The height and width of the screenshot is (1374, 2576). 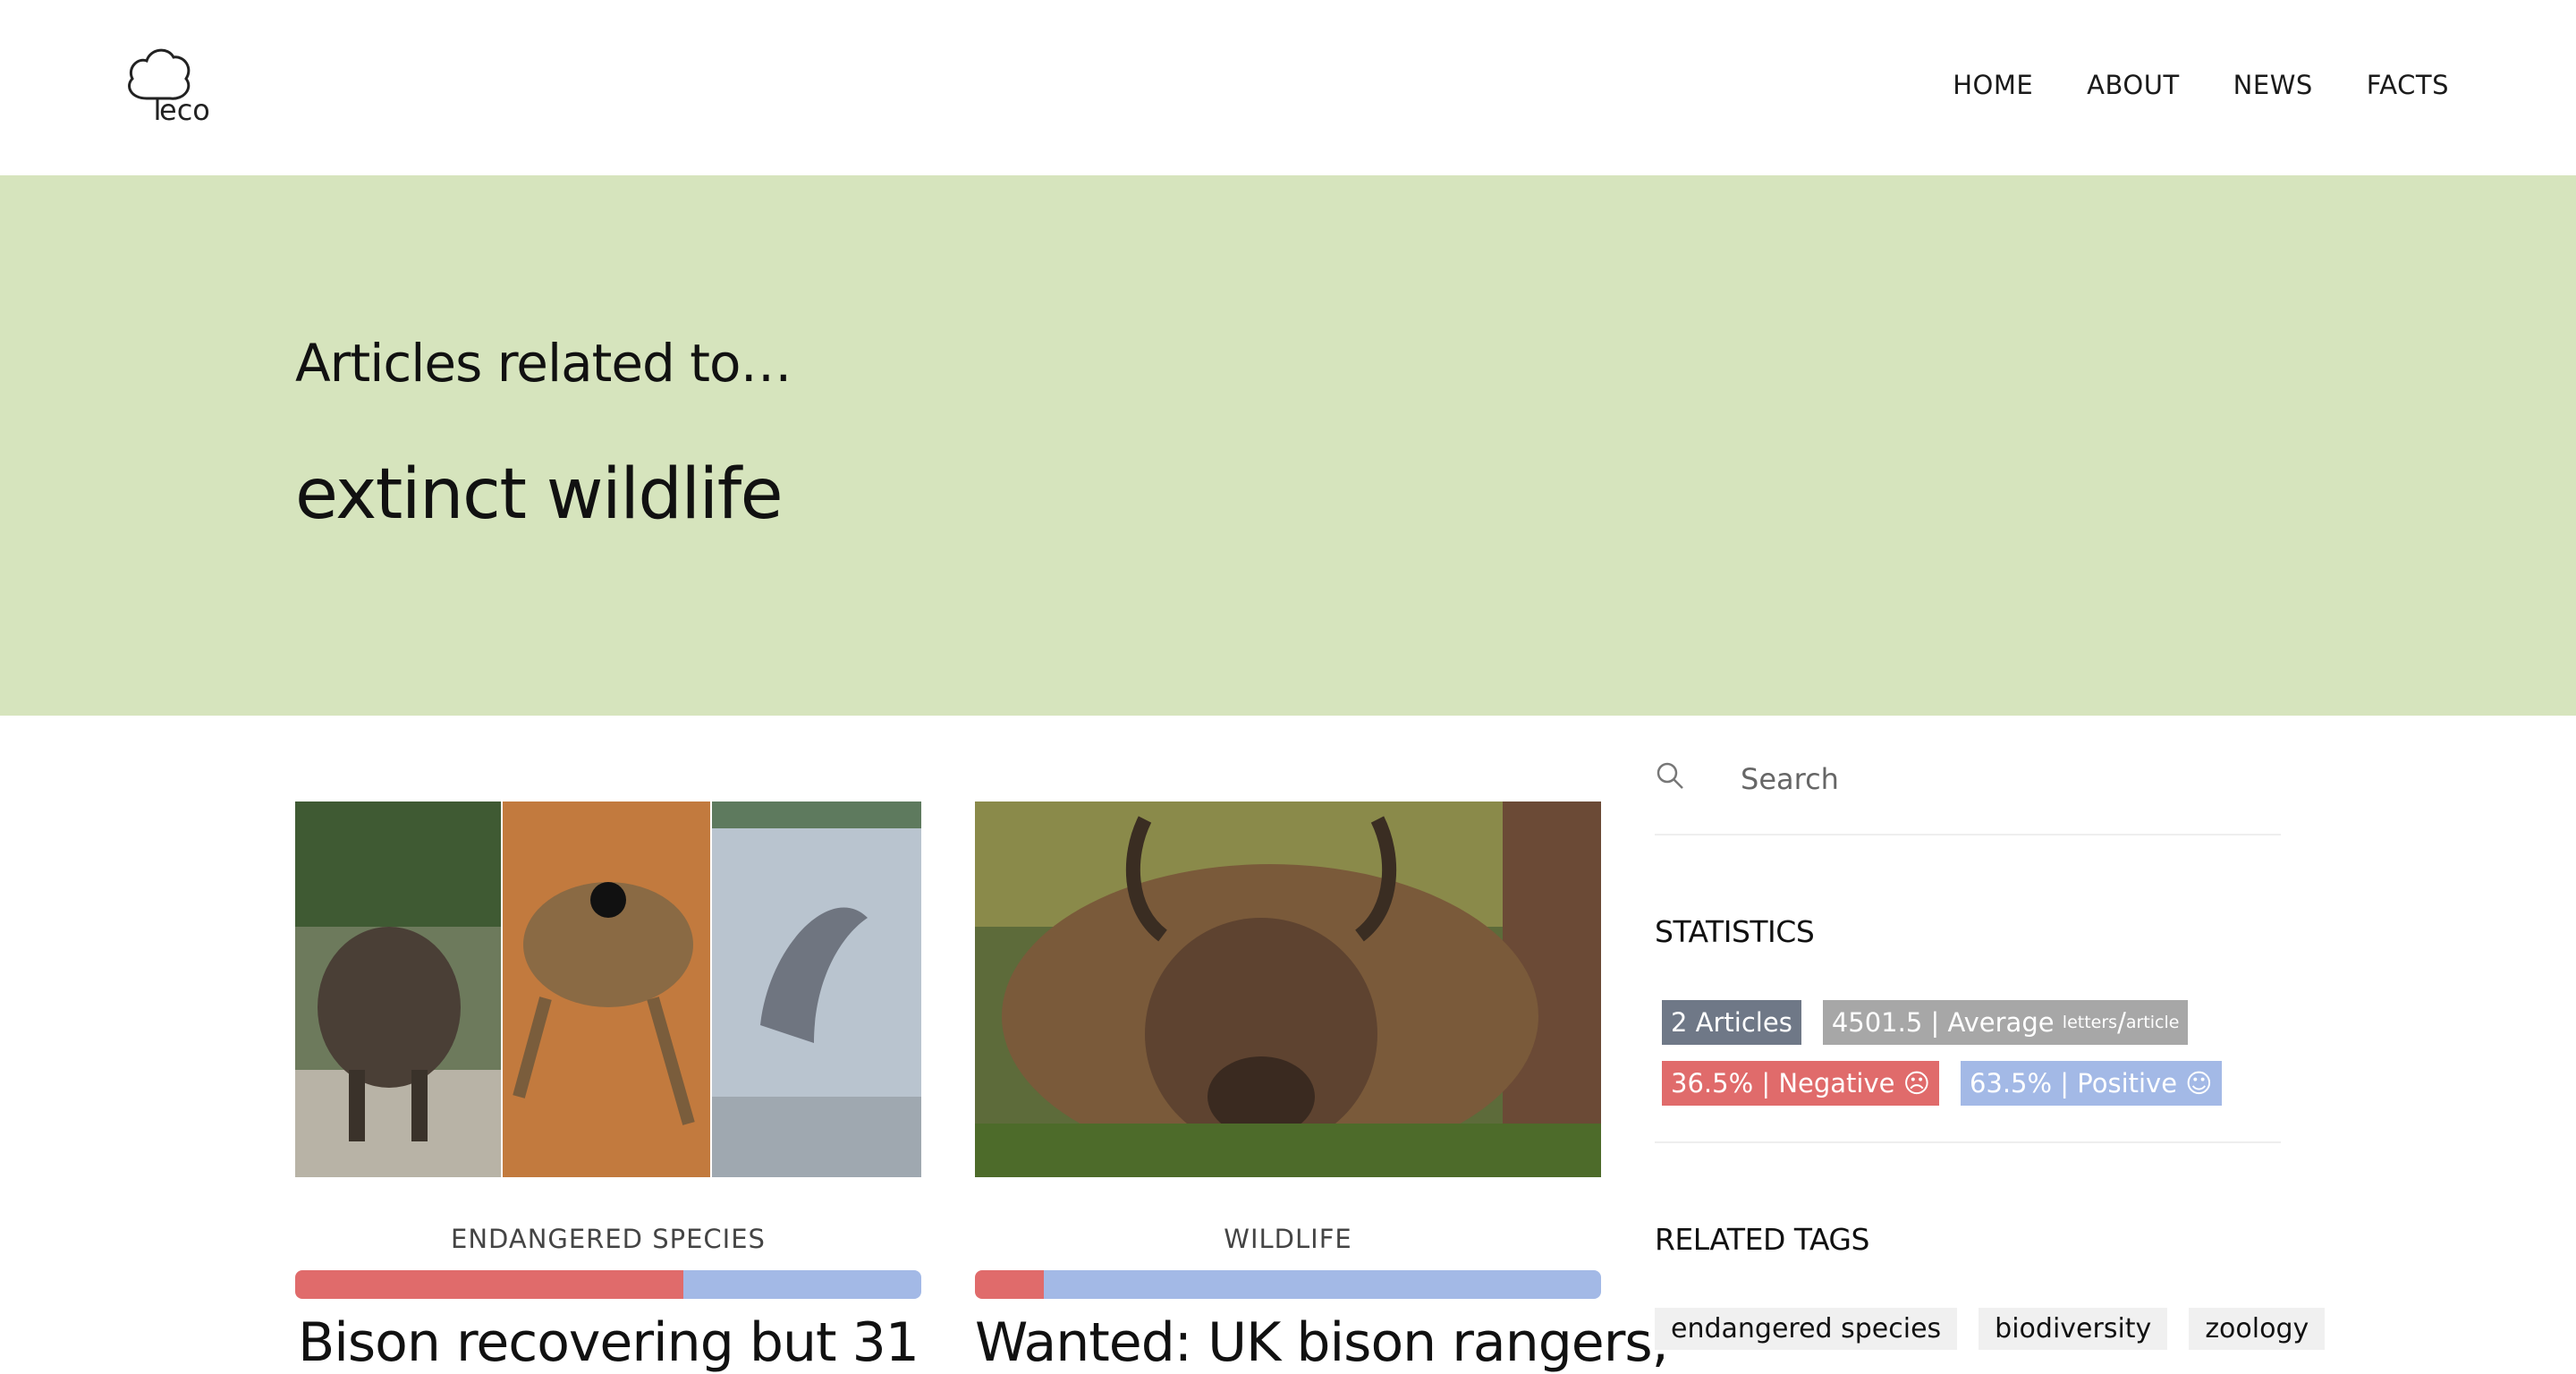 What do you see at coordinates (1806, 1329) in the screenshot?
I see `tag-endangered-species: endangered species` at bounding box center [1806, 1329].